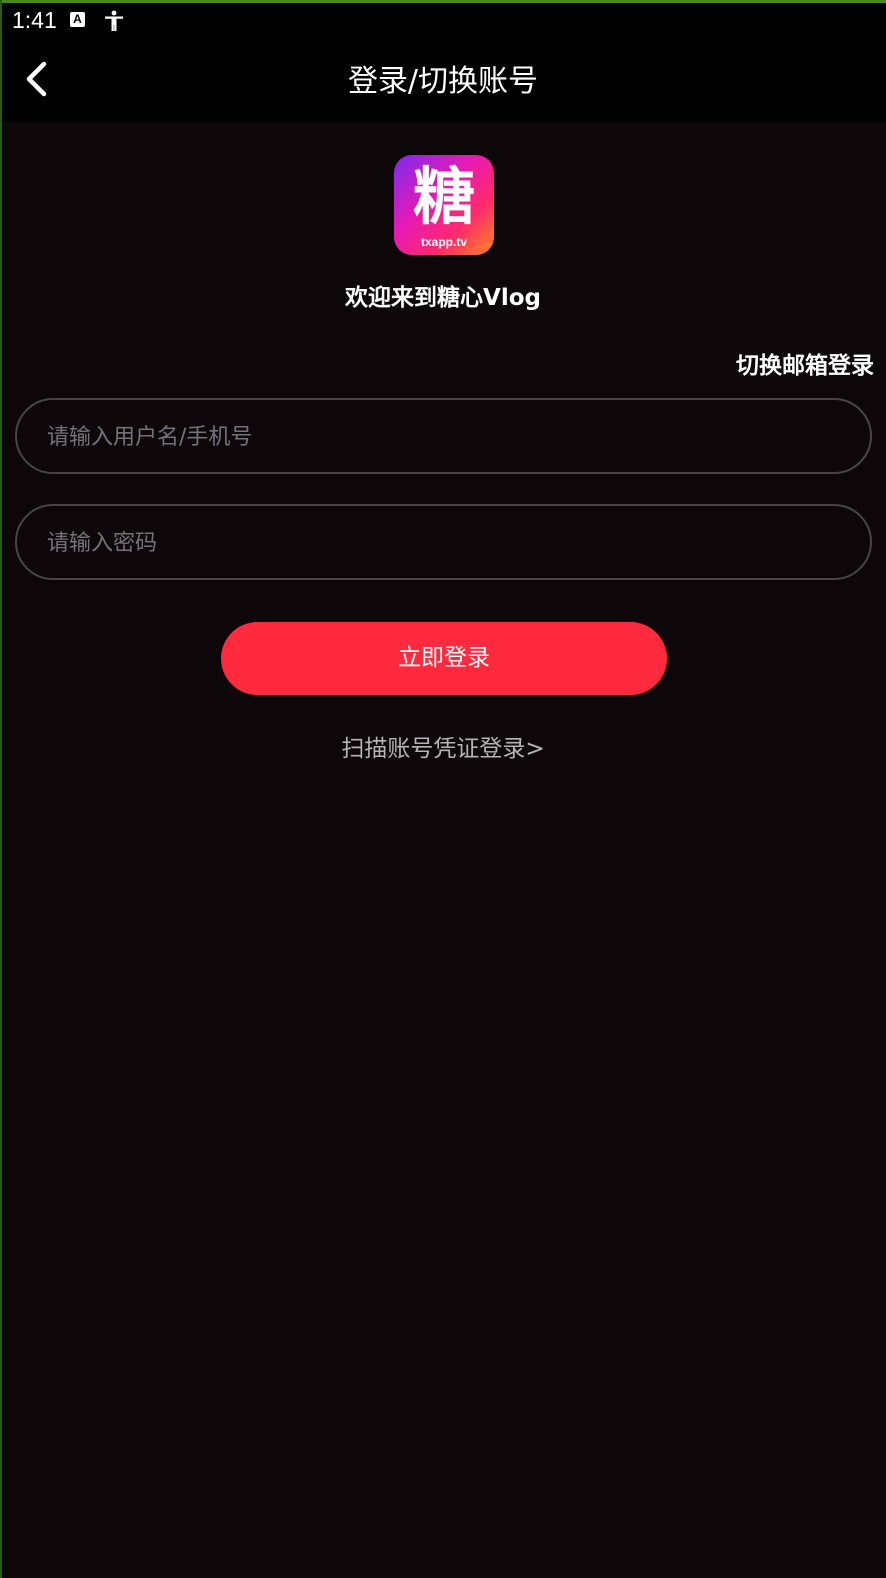 This screenshot has width=886, height=1578. Describe the element at coordinates (34, 20) in the screenshot. I see `status-time: 1:41` at that location.